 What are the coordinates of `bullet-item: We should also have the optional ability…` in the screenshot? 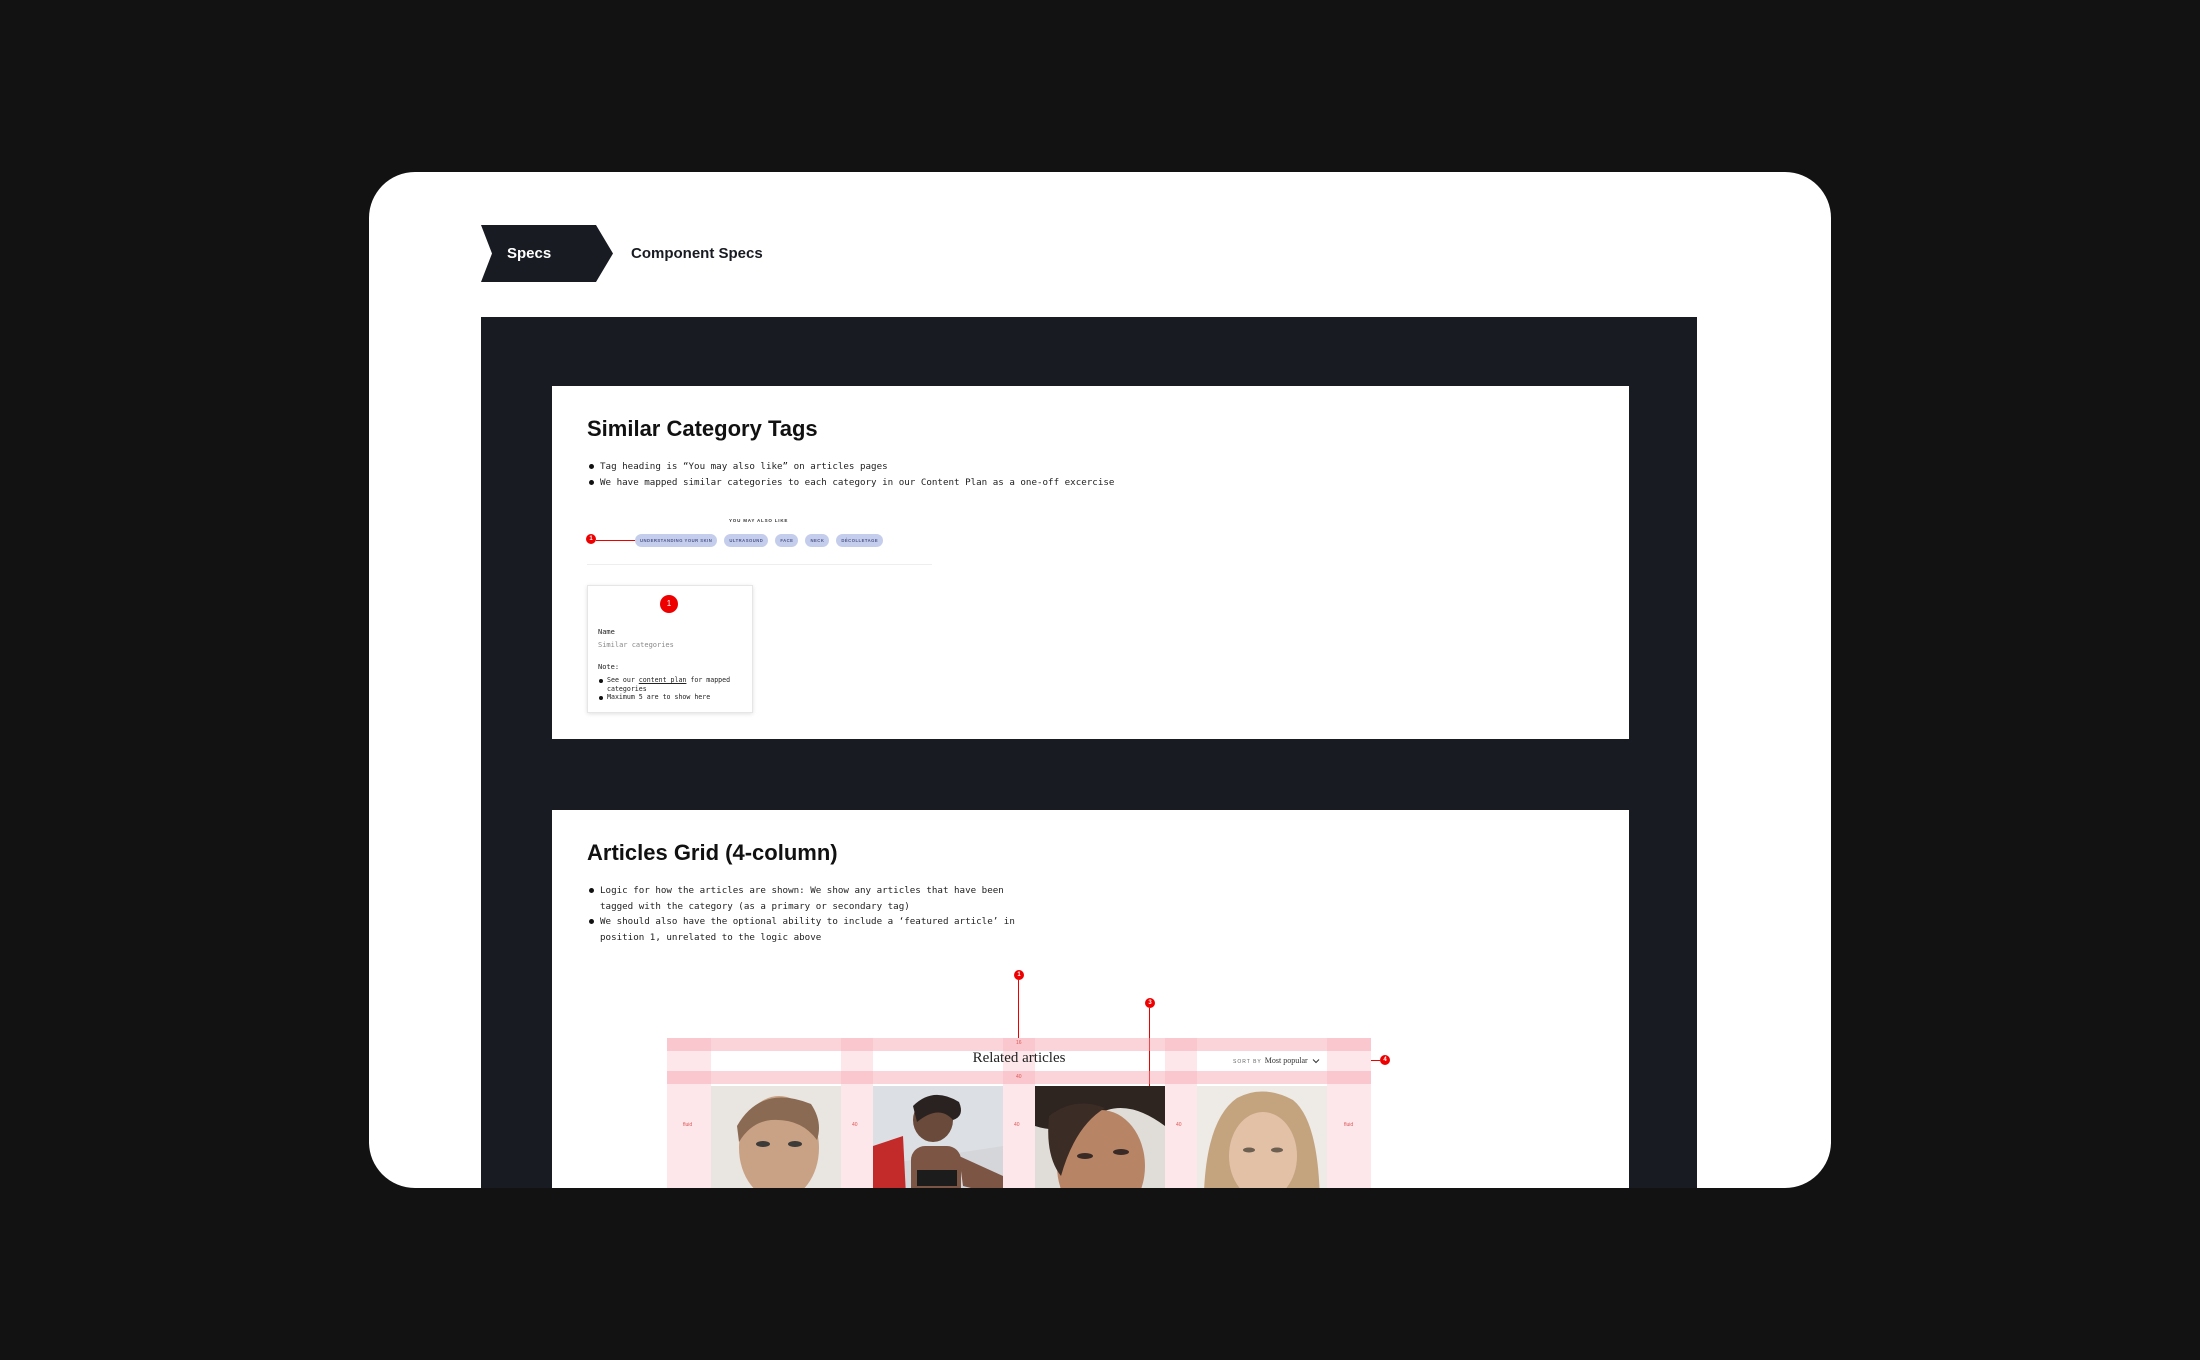 It's located at (802, 929).